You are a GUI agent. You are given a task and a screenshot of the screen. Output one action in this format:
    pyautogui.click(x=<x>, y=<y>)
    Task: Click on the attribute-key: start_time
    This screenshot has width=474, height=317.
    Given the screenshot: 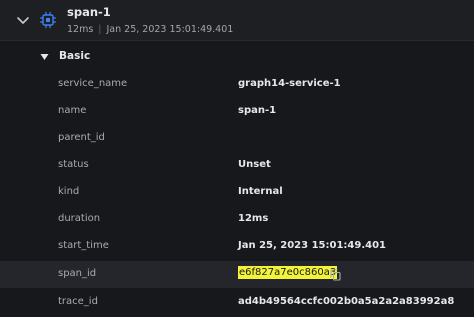 What is the action you would take?
    pyautogui.click(x=83, y=245)
    